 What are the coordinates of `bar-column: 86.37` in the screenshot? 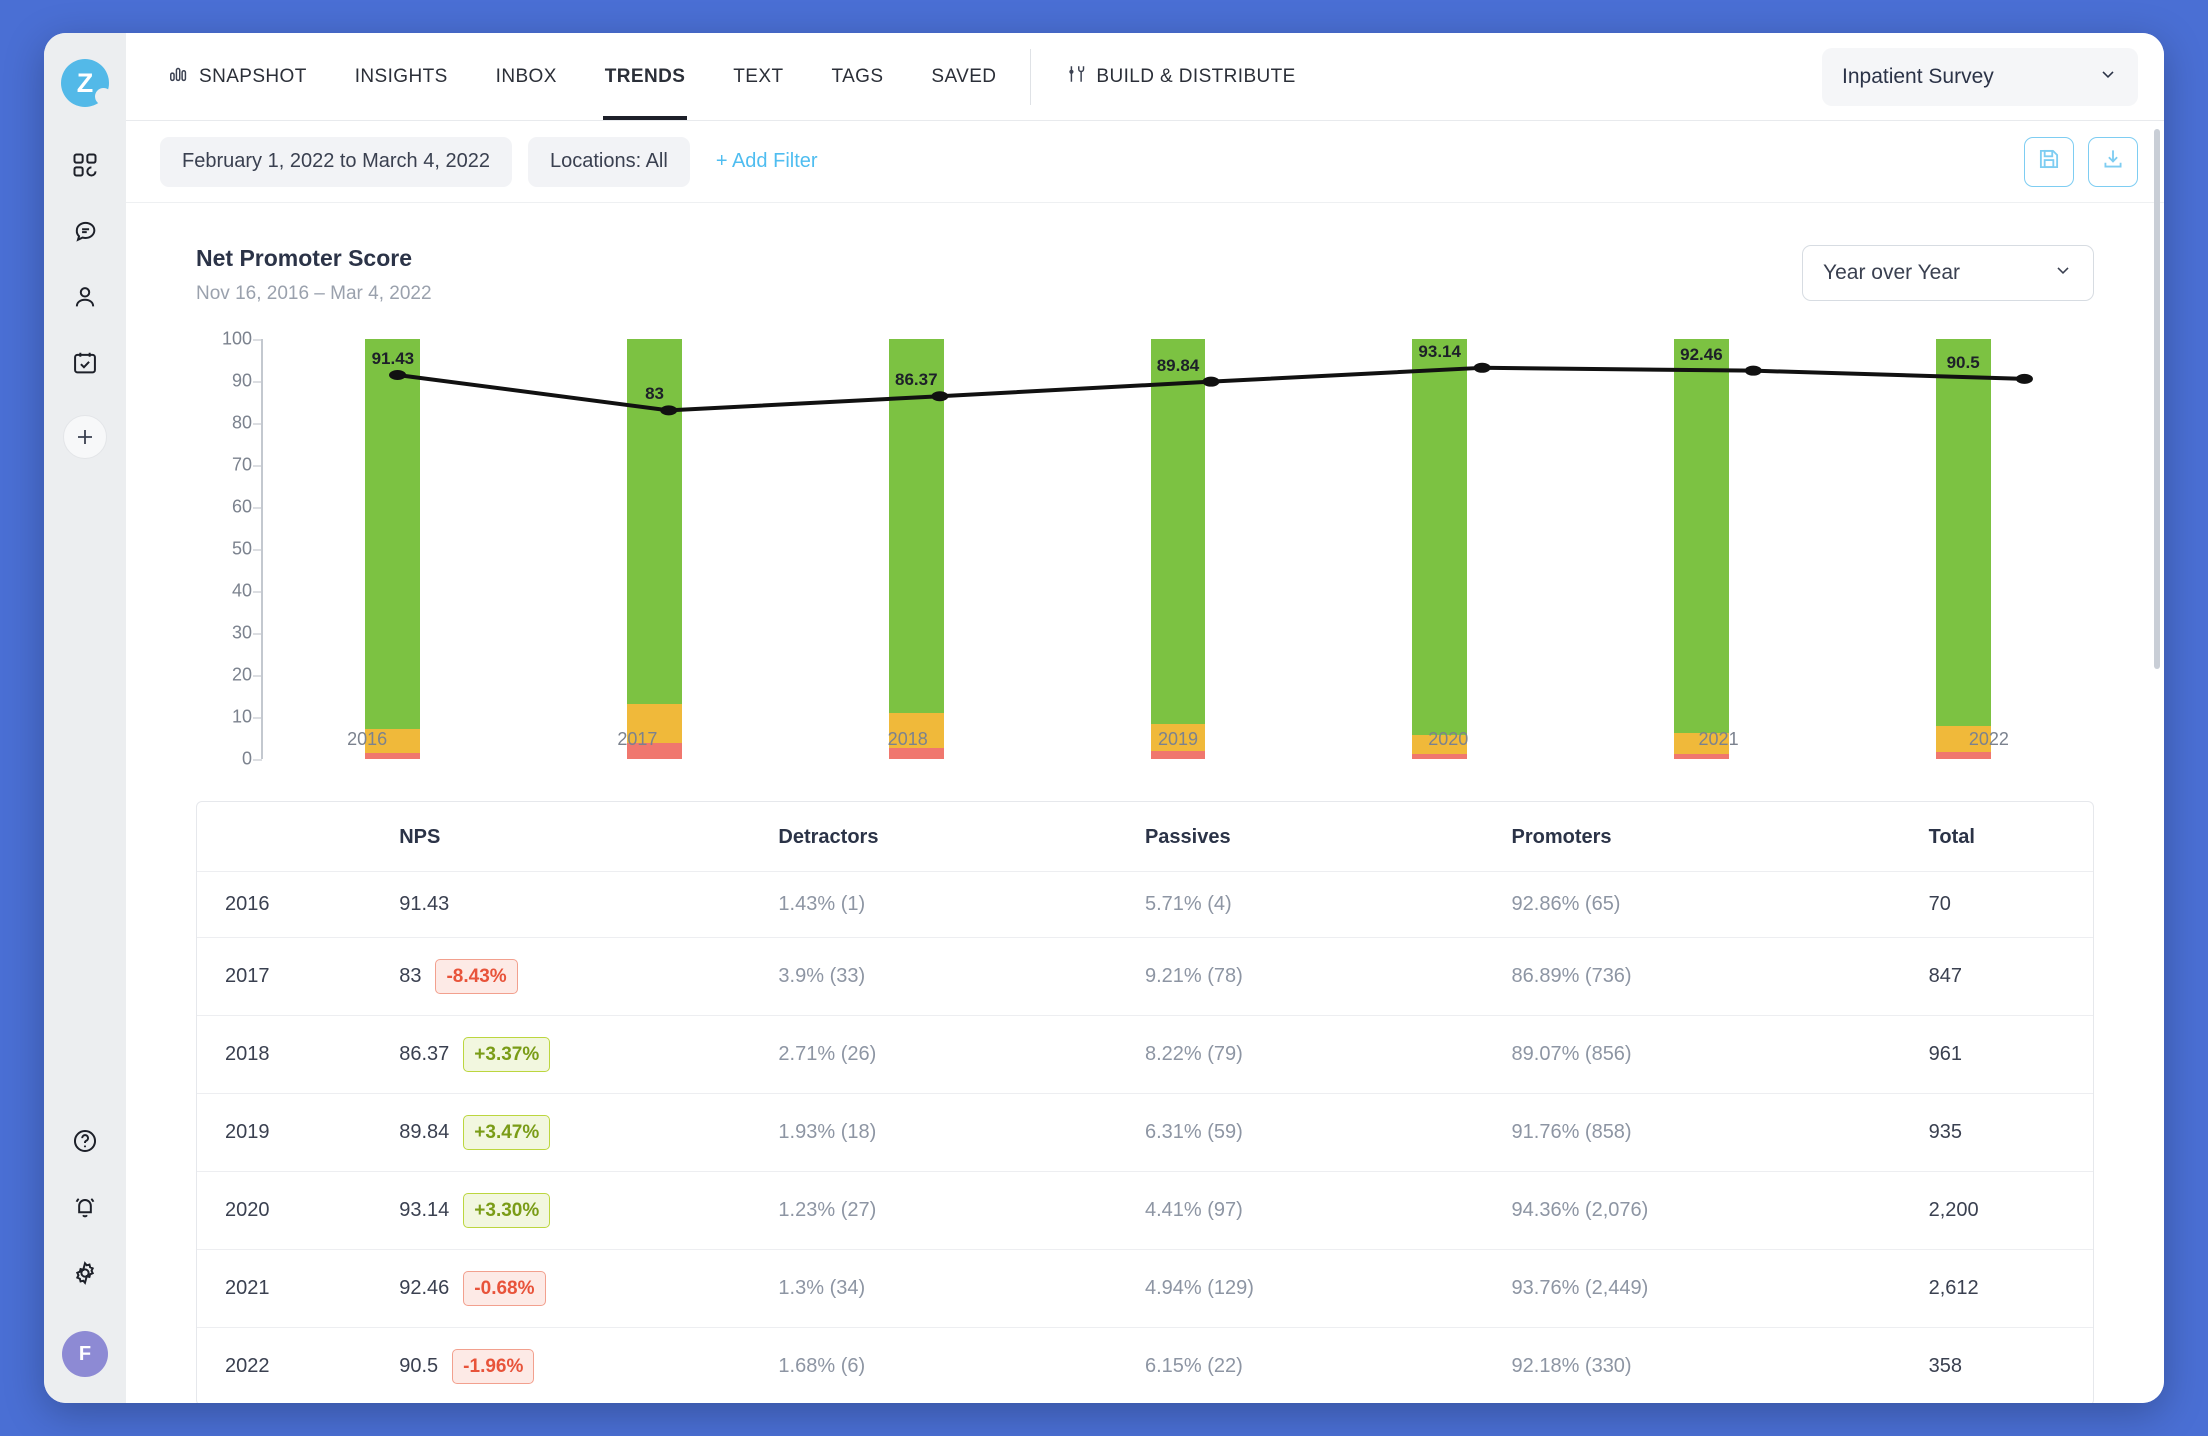 It's located at (916, 549).